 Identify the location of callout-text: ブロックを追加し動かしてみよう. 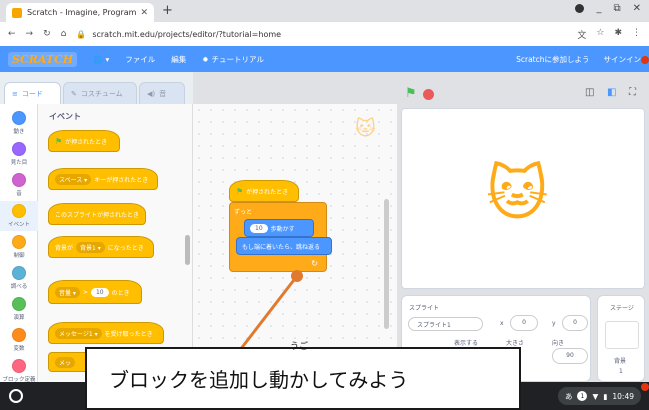
(259, 380).